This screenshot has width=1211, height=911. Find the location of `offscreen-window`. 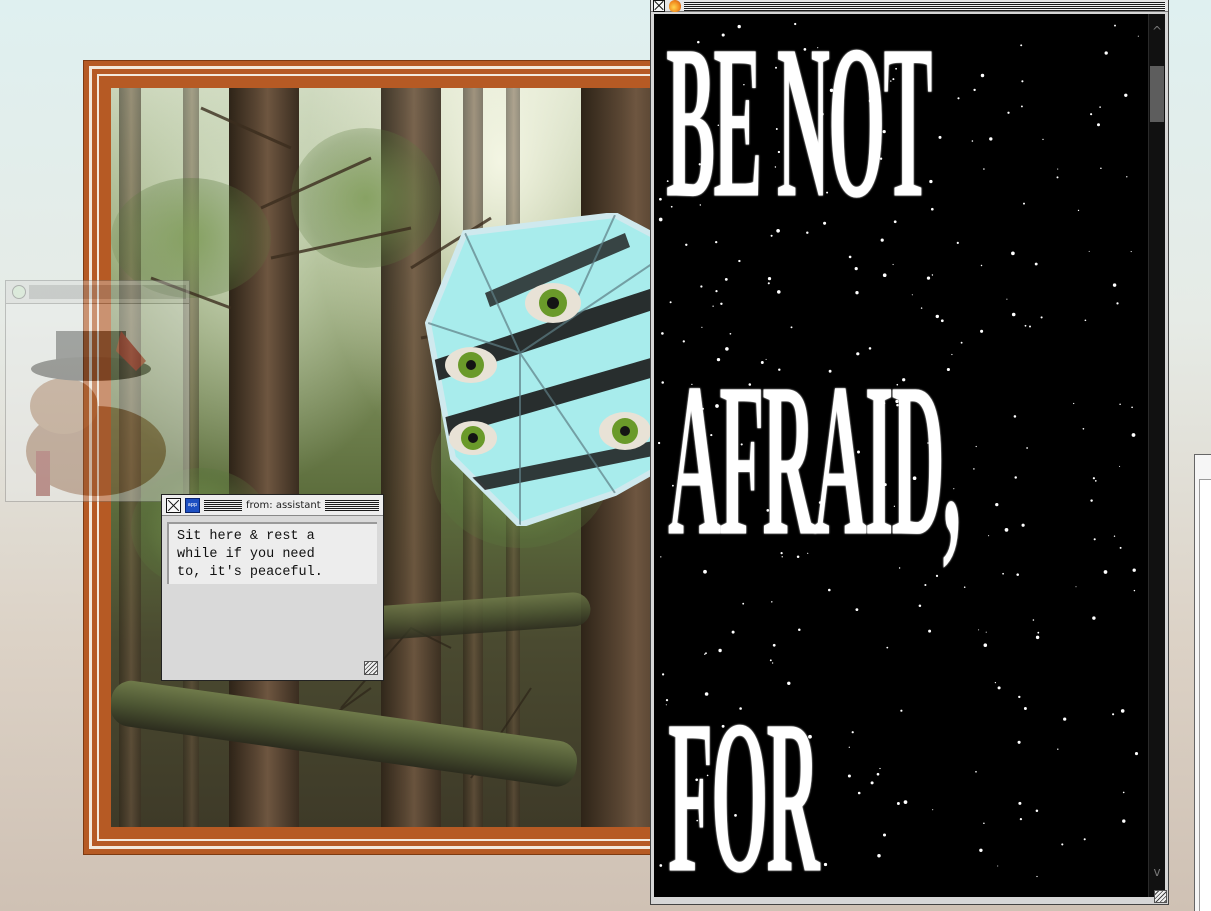

offscreen-window is located at coordinates (1202, 682).